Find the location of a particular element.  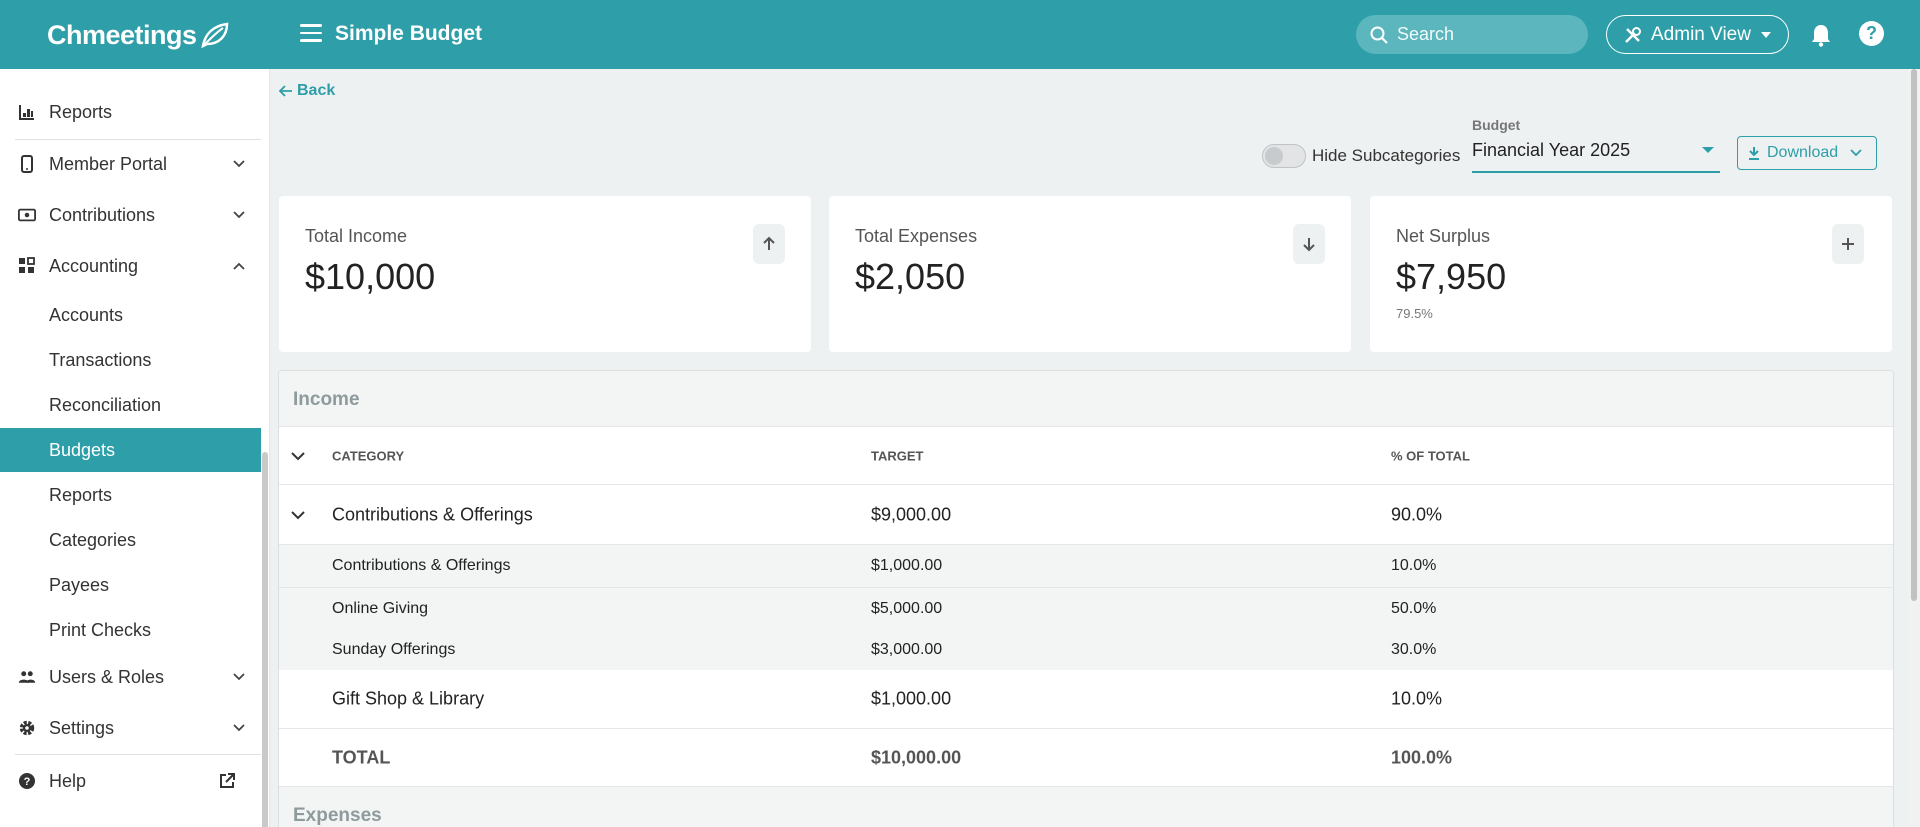

hide-subcategories-toggle: Hide Subcategories is located at coordinates (1361, 156).